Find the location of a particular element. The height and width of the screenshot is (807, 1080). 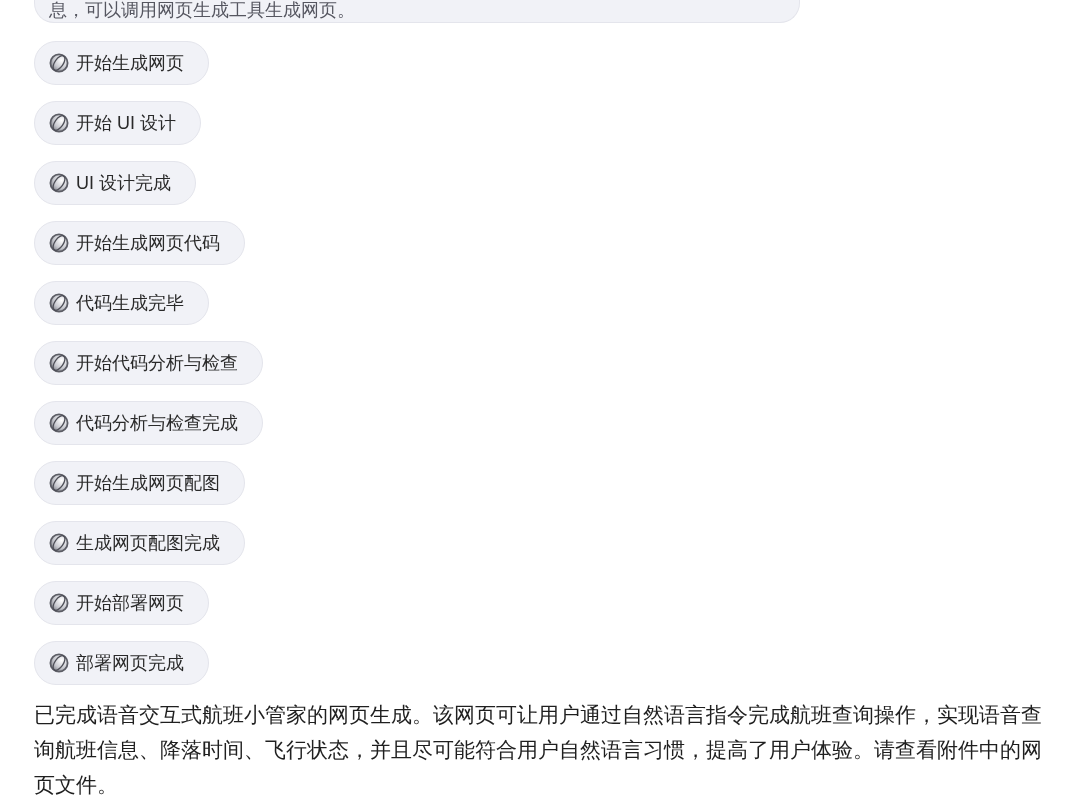

step-chip: 开始生成网页配图 is located at coordinates (139, 483).